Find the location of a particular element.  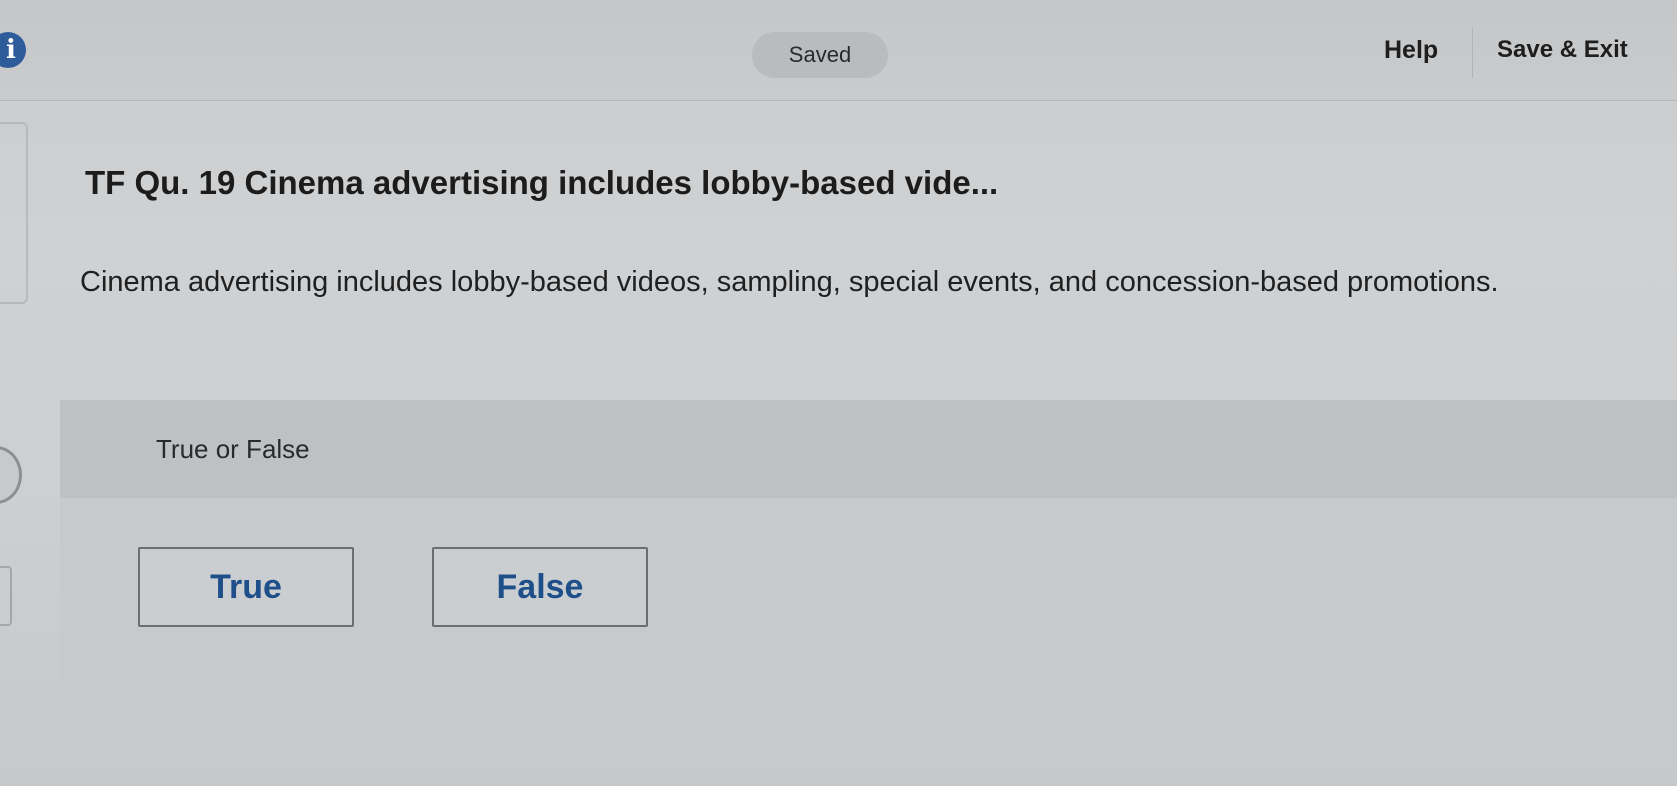

save-exit-button: Save & Exit is located at coordinates (1562, 50).